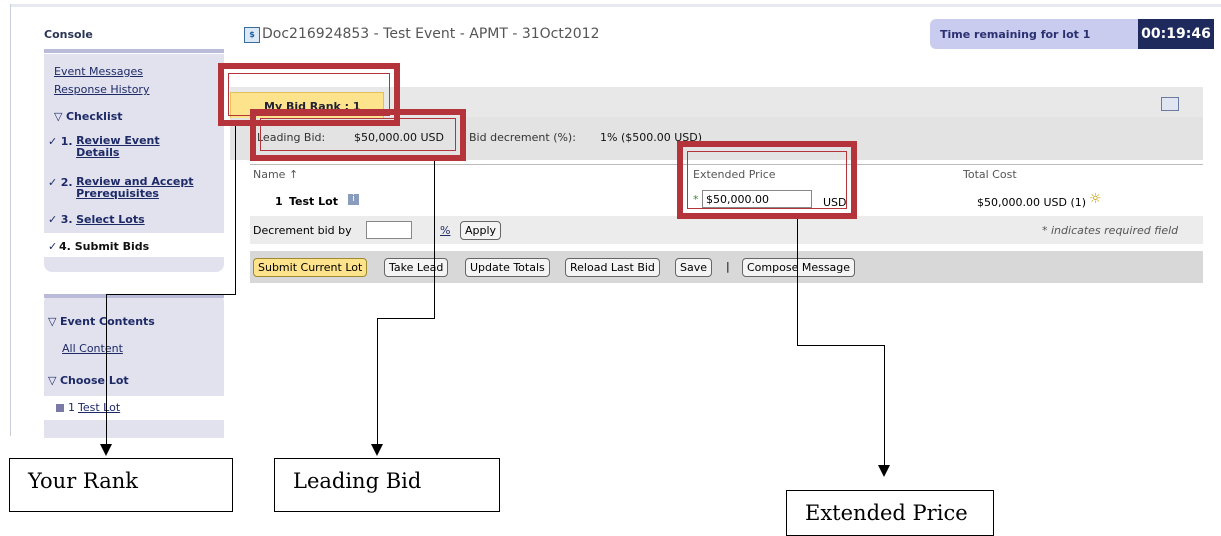 Image resolution: width=1221 pixels, height=536 pixels. What do you see at coordinates (66, 219) in the screenshot?
I see `checklist-num: 3.` at bounding box center [66, 219].